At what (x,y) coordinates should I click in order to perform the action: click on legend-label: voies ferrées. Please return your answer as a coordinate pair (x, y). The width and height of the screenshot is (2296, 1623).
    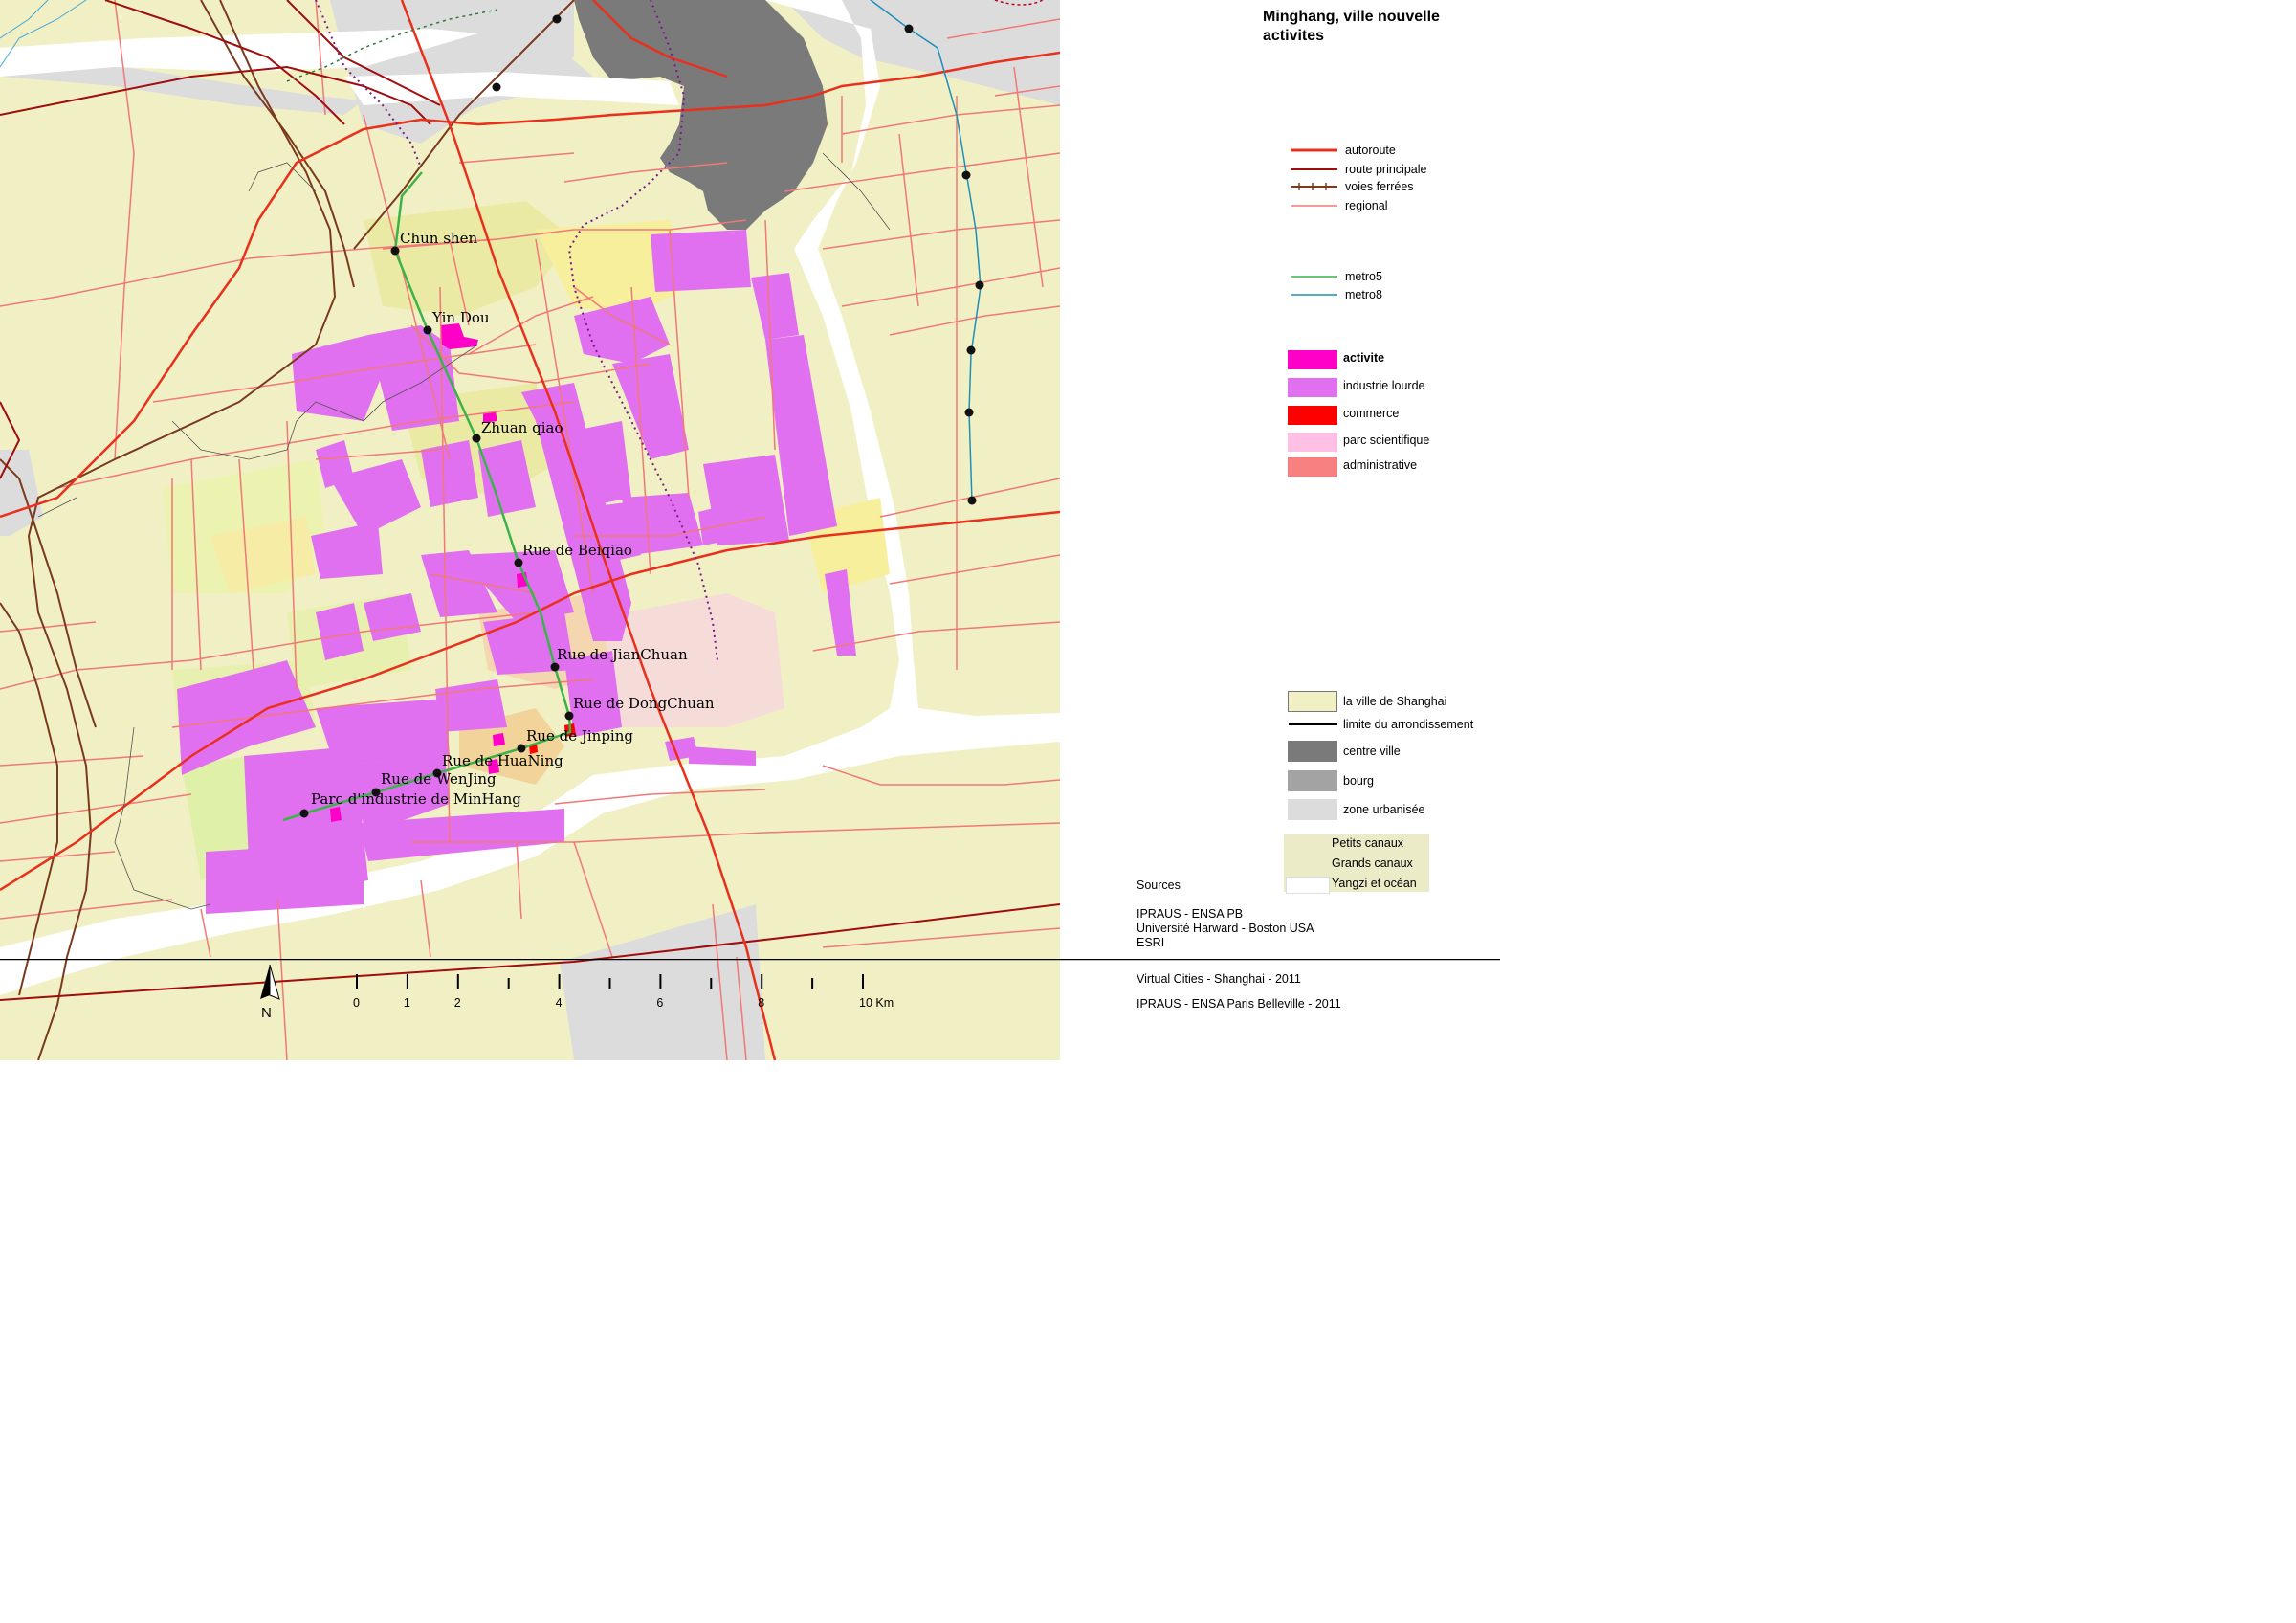
    Looking at the image, I should click on (1380, 186).